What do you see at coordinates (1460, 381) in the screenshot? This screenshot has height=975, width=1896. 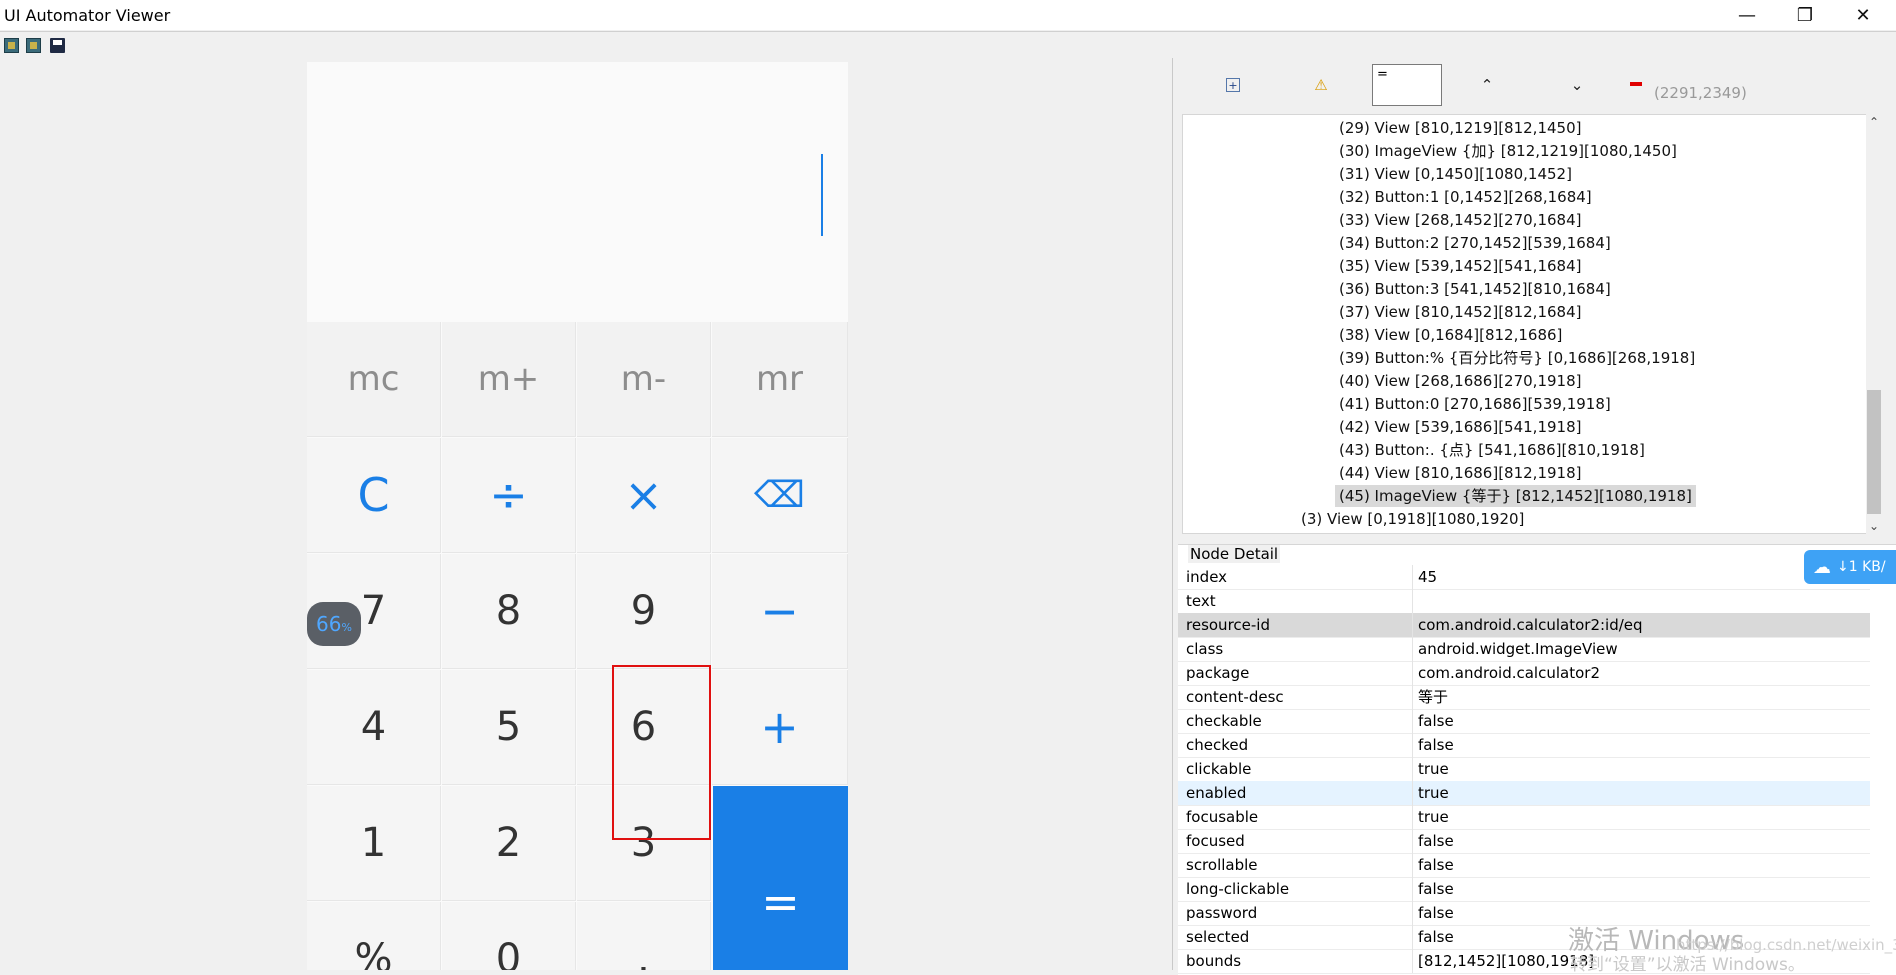 I see `tree-node: (40) View [268,1686][270,1918]` at bounding box center [1460, 381].